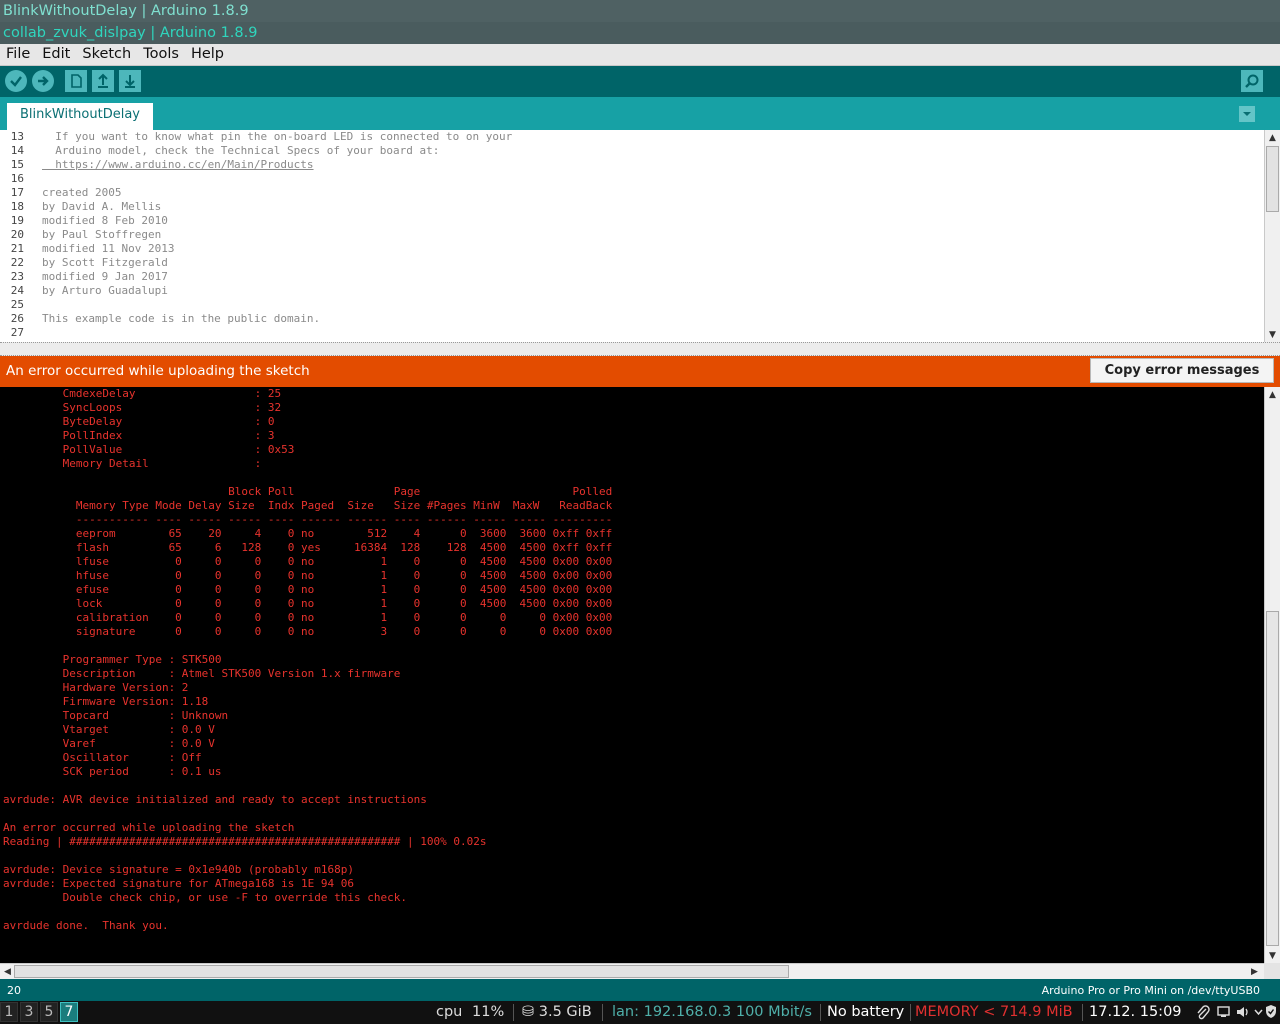 The height and width of the screenshot is (1024, 1280). Describe the element at coordinates (17, 276) in the screenshot. I see `line-number: 23` at that location.